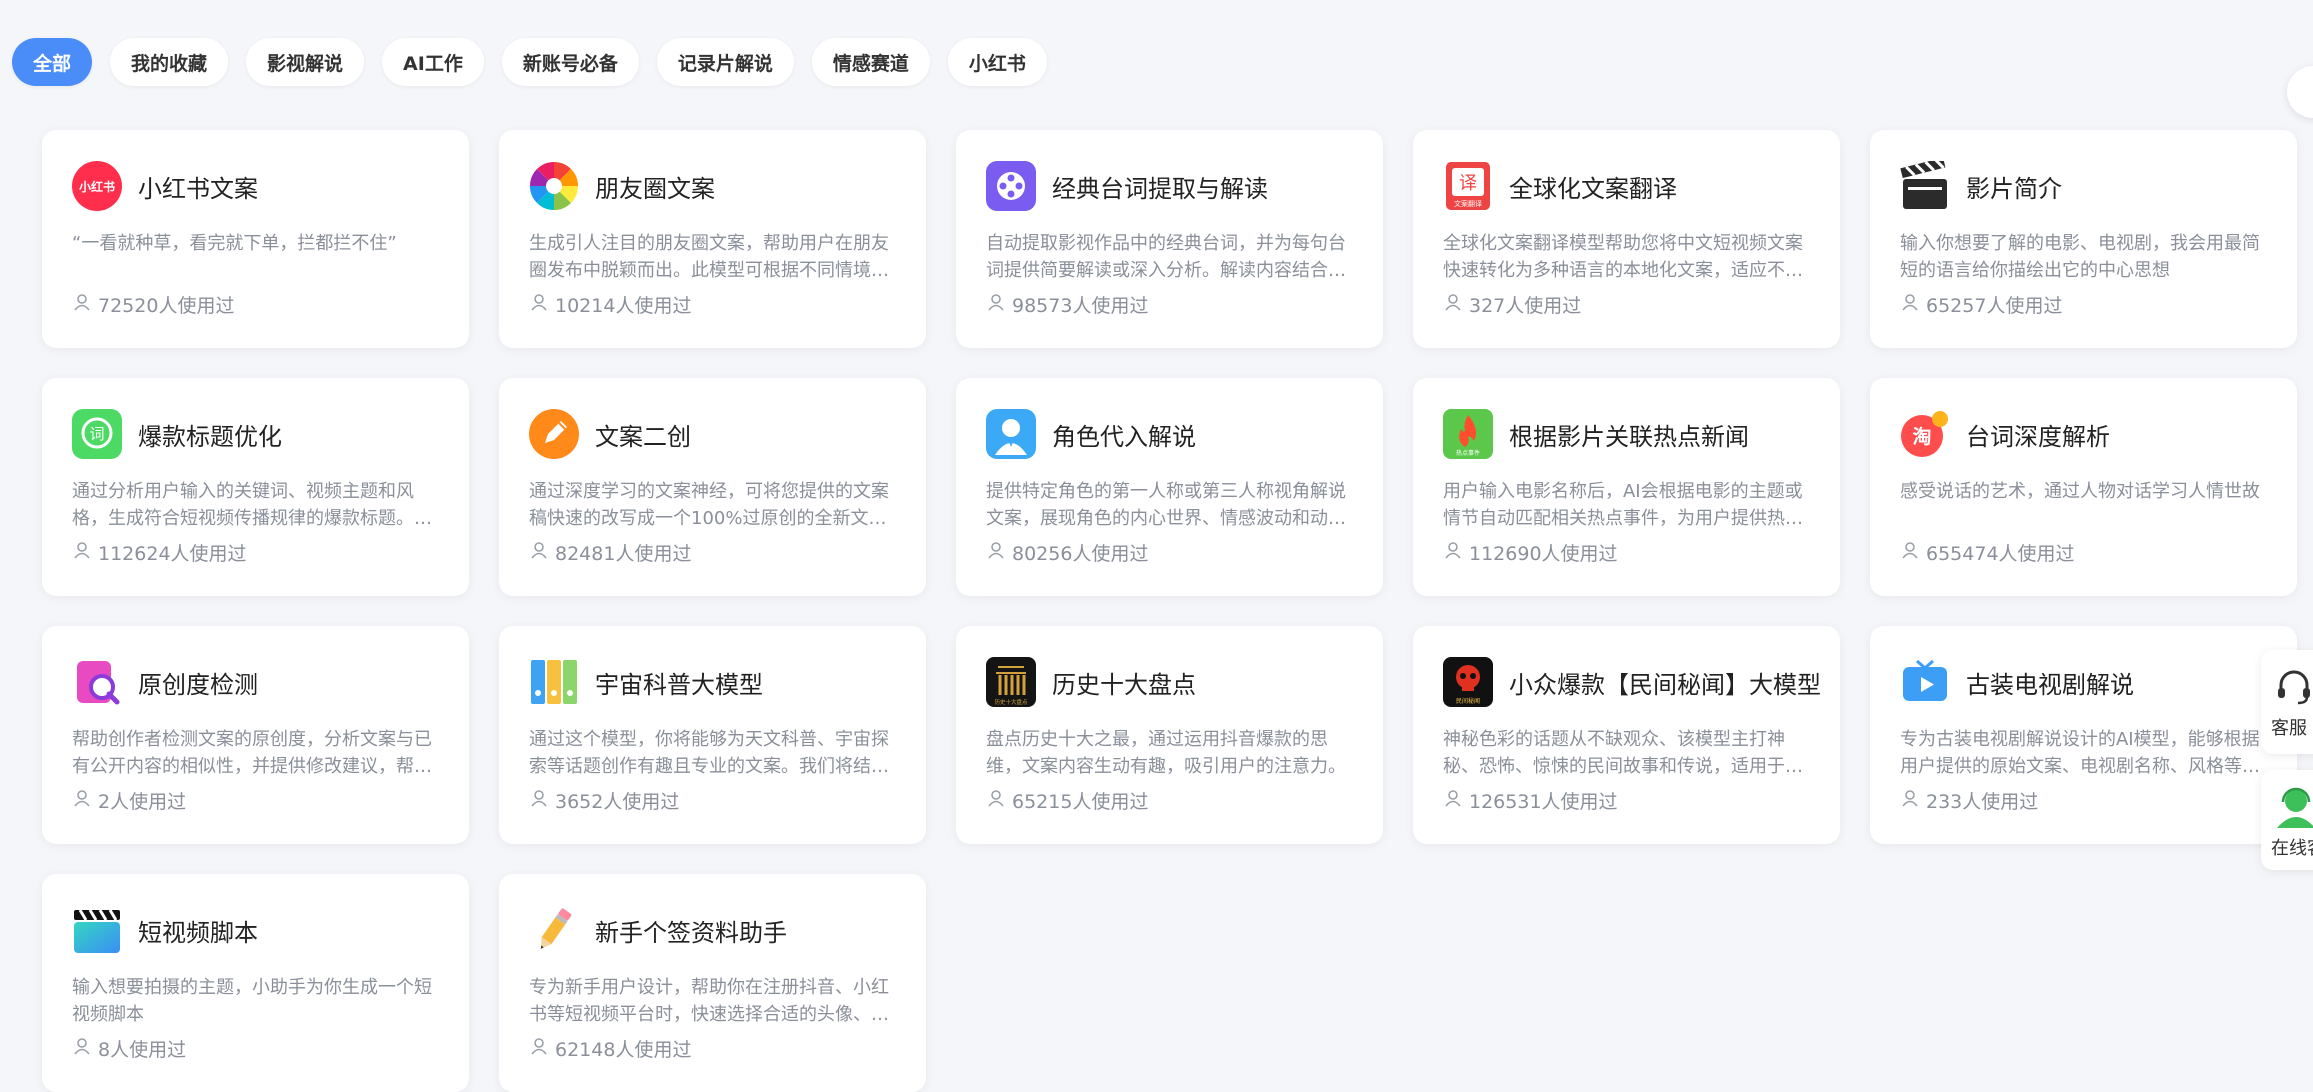 The image size is (2313, 1092). I want to click on tab-0: 全部, so click(52, 62).